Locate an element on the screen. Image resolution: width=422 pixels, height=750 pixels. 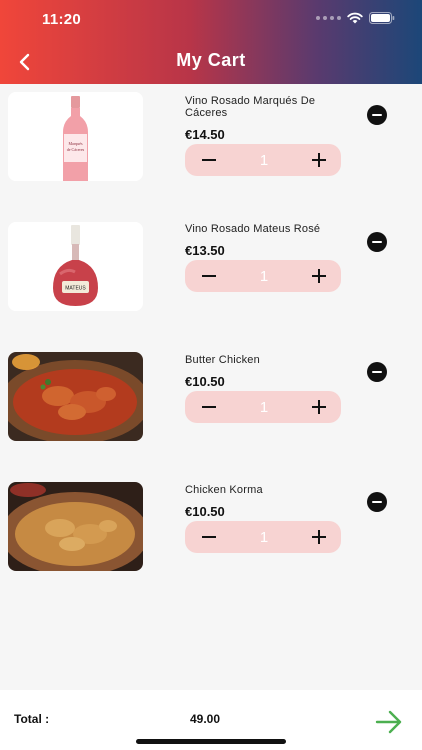
item-price: €14.50 is located at coordinates (205, 134).